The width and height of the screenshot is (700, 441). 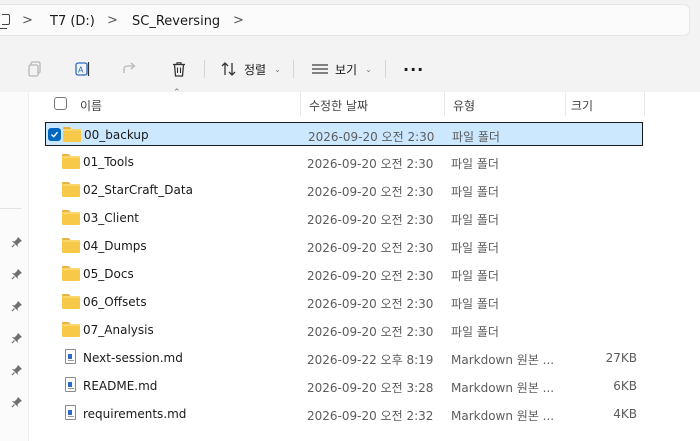 I want to click on file-name: 00_backup, so click(x=116, y=135).